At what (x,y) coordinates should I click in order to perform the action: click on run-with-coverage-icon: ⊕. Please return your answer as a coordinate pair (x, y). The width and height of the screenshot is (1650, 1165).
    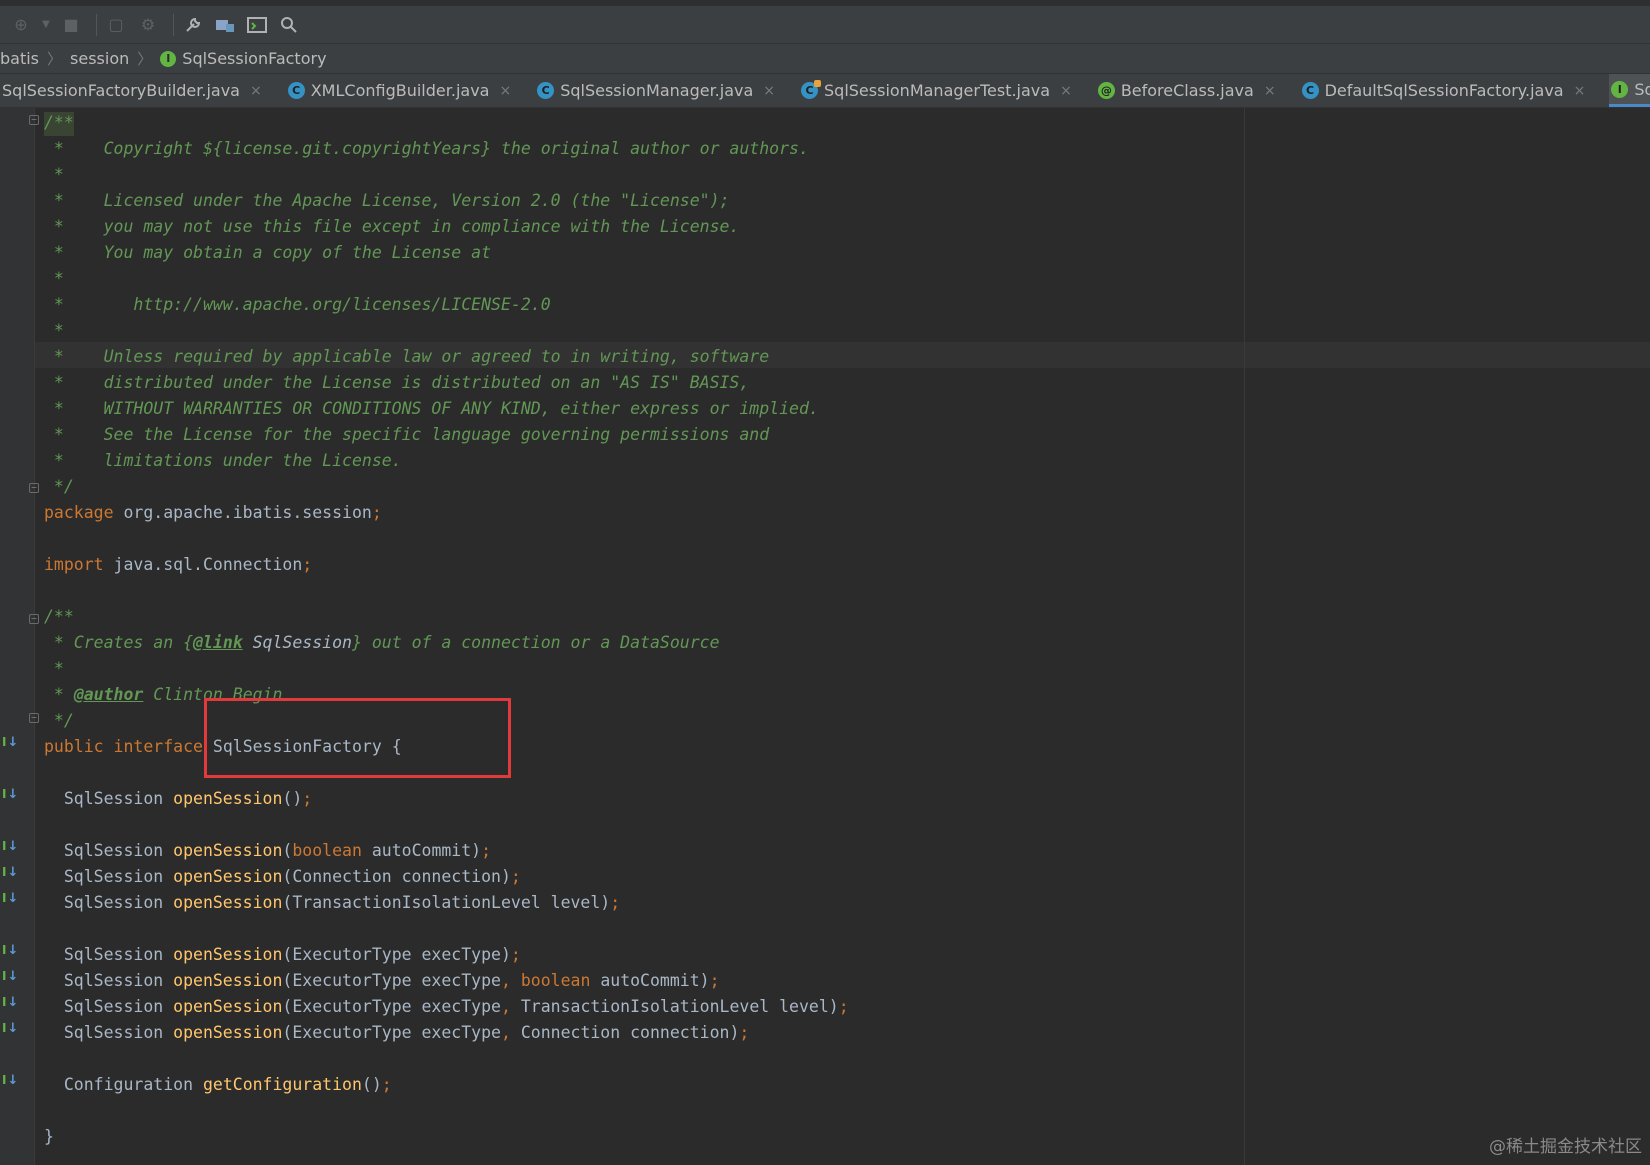
    Looking at the image, I should click on (21, 25).